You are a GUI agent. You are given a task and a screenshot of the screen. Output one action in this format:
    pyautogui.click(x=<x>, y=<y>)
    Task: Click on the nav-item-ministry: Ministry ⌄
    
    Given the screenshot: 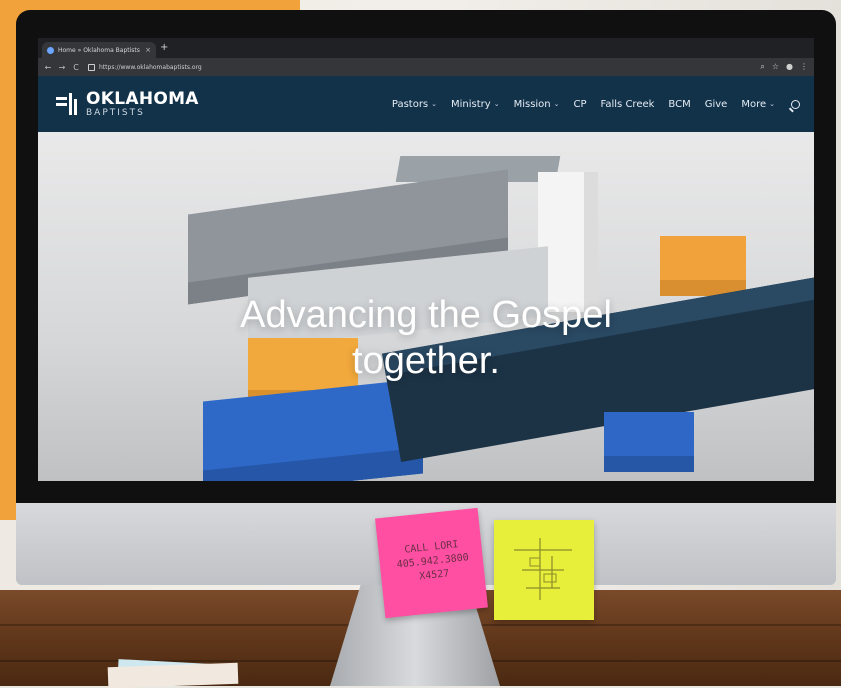 What is the action you would take?
    pyautogui.click(x=475, y=104)
    